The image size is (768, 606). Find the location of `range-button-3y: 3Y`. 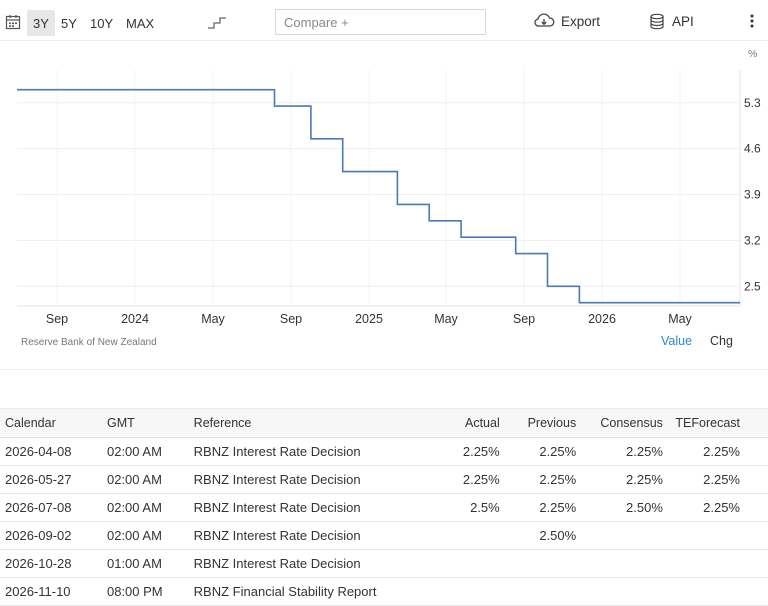

range-button-3y: 3Y is located at coordinates (41, 23).